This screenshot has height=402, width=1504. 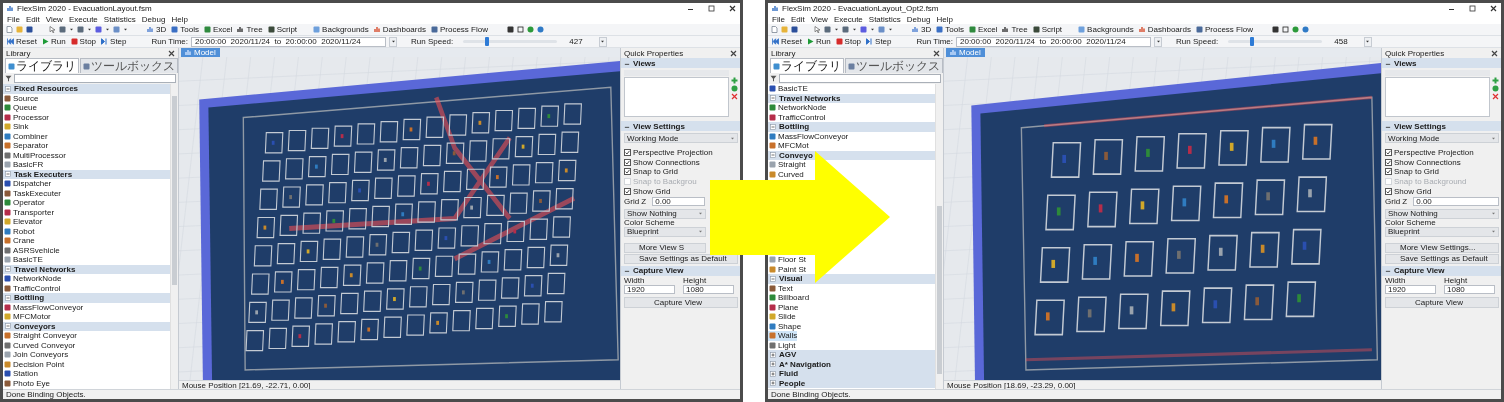 I want to click on help-icon, so click(x=1295, y=29).